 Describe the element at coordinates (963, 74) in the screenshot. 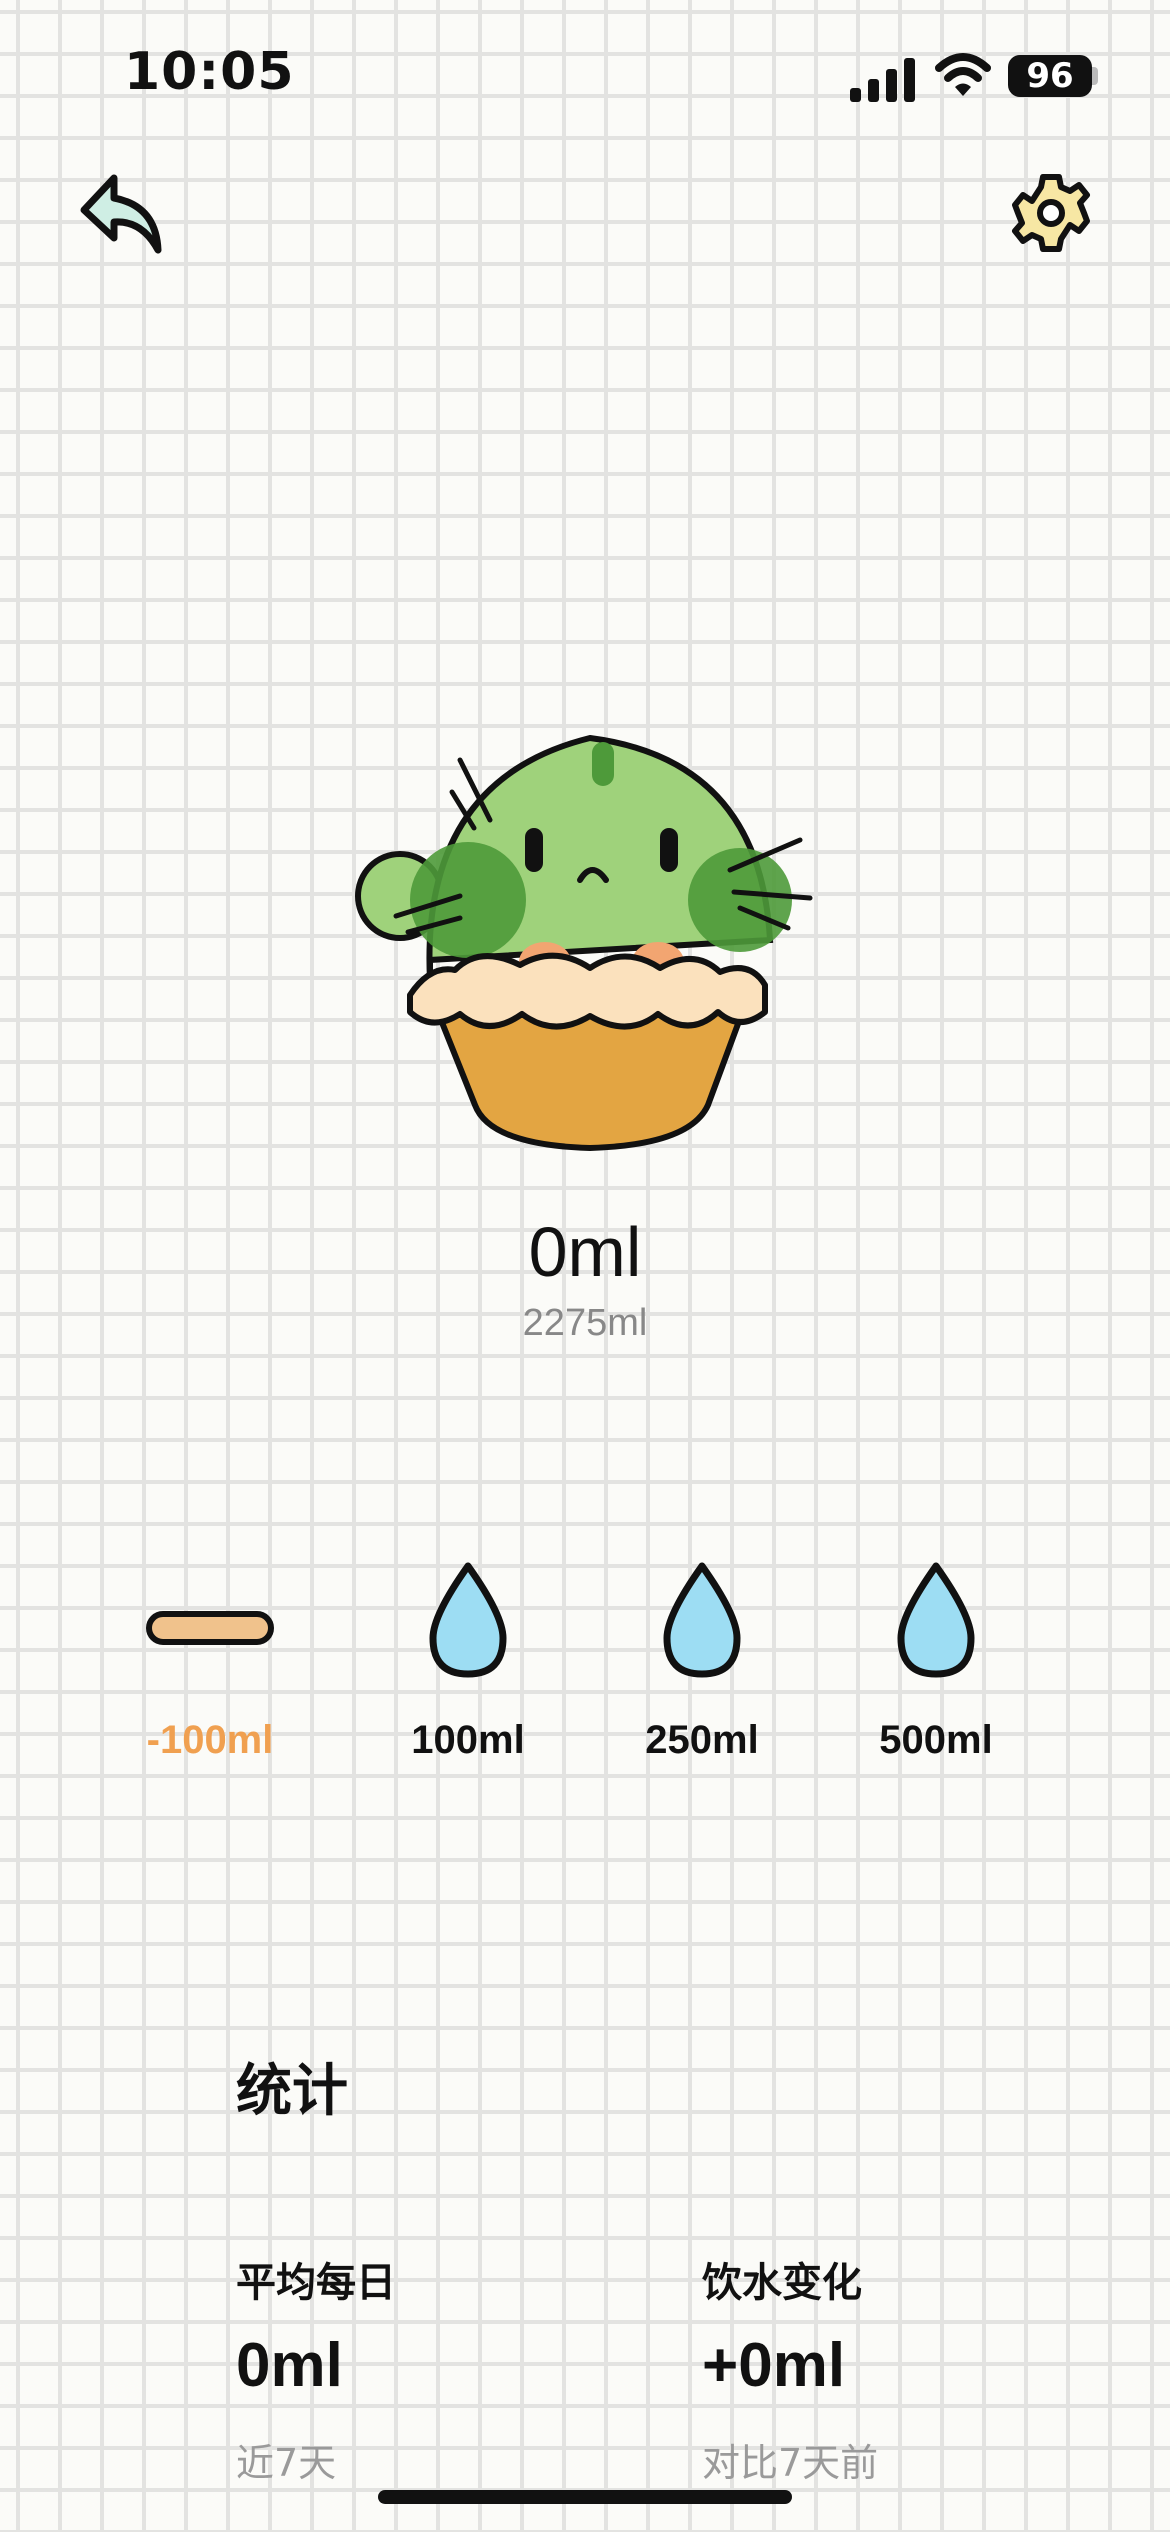

I see `wifi-icon` at that location.